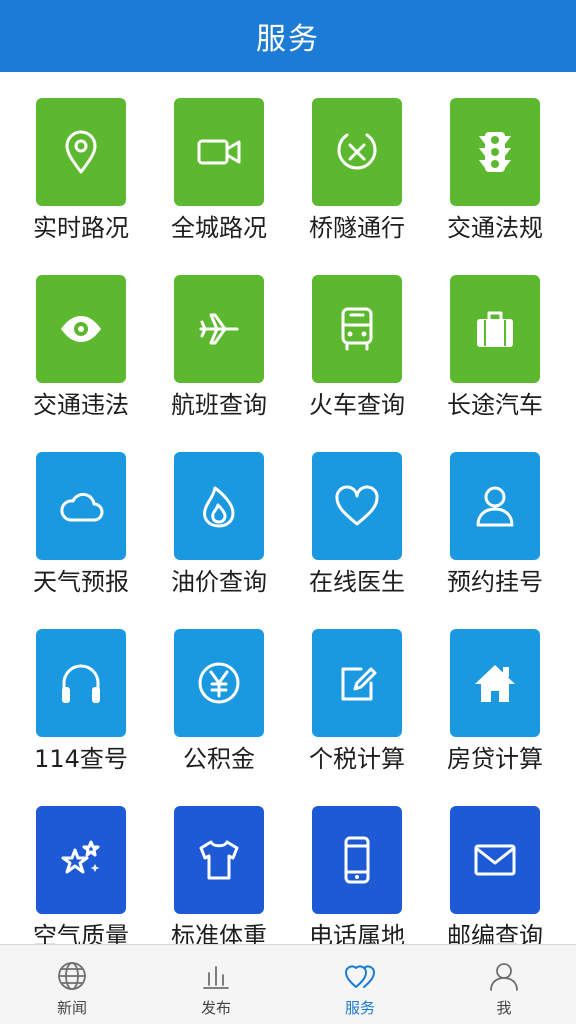 Image resolution: width=576 pixels, height=1024 pixels. I want to click on service-item: 火车查询, so click(357, 363).